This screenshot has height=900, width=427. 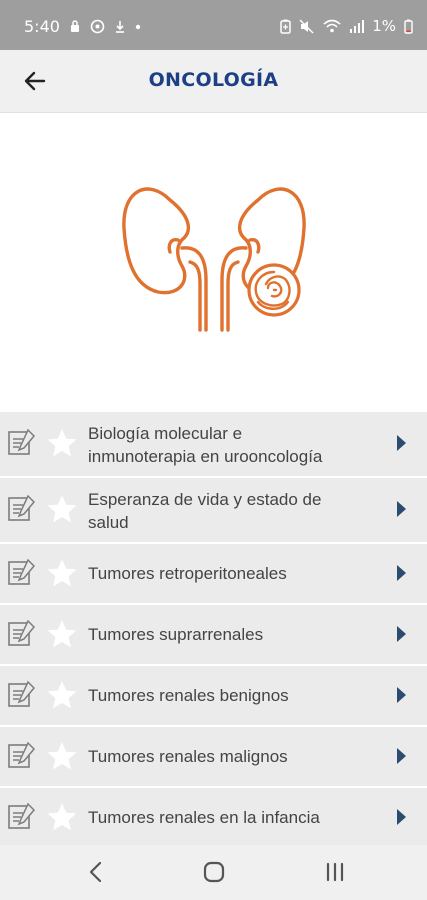 What do you see at coordinates (205, 499) in the screenshot?
I see `topic-label-line: Esperanza de vida y estado de` at bounding box center [205, 499].